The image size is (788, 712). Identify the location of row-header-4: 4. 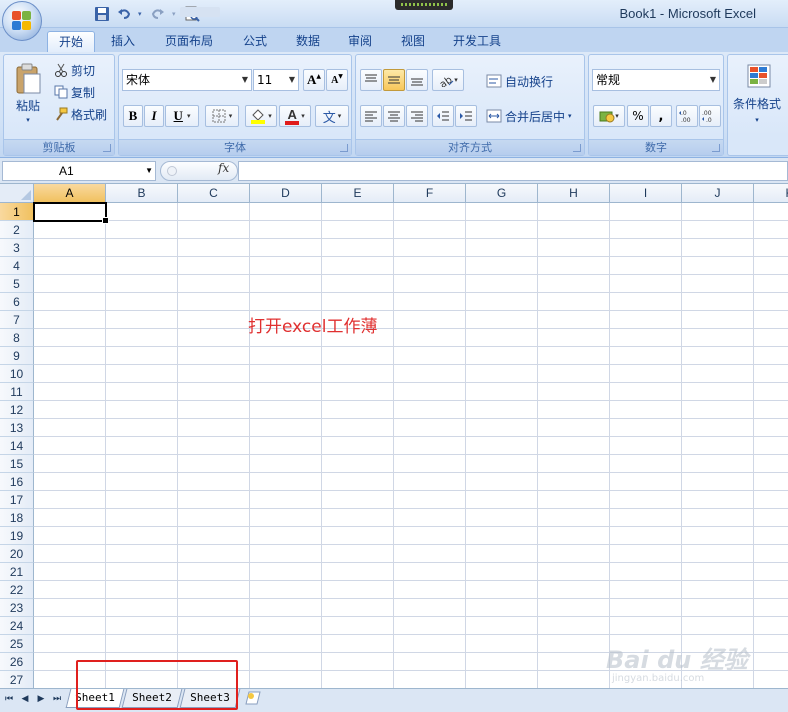
(17, 266).